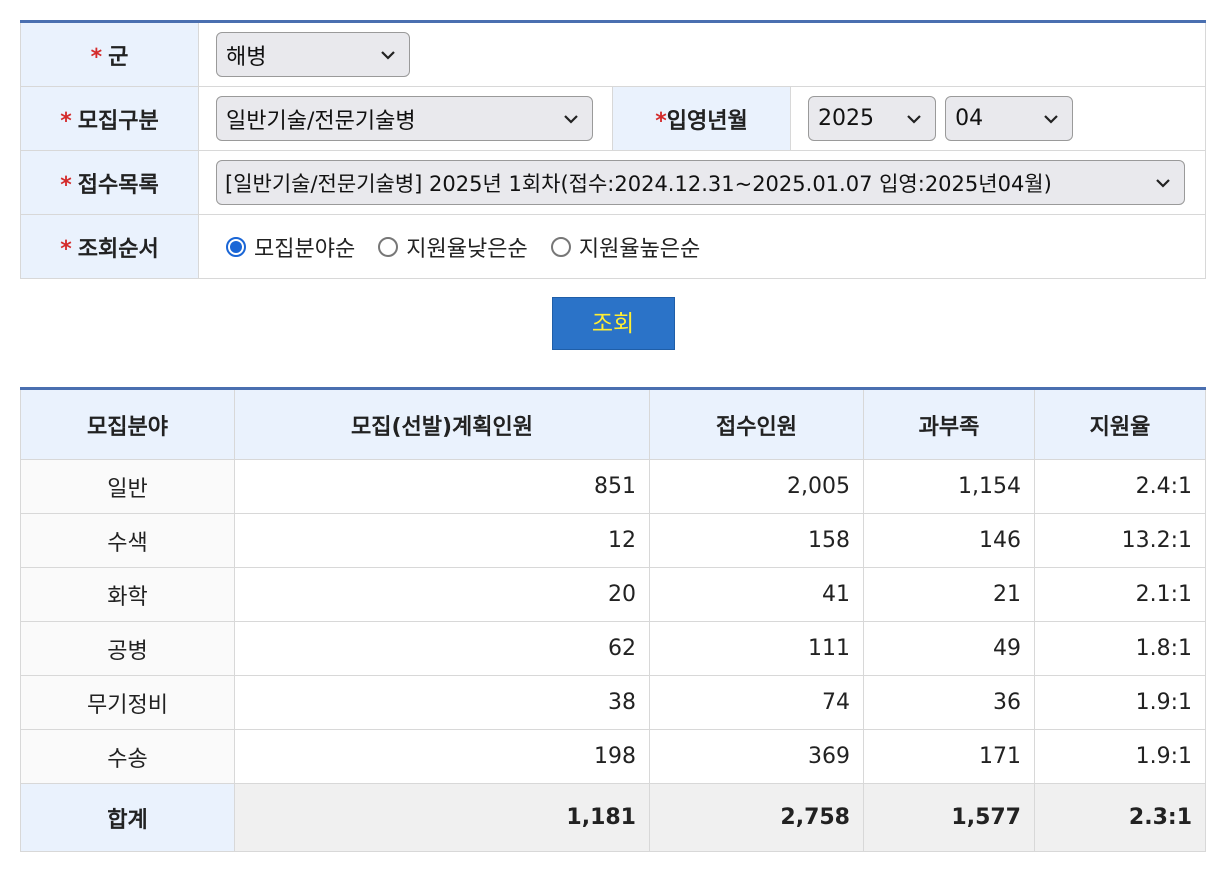  I want to click on sort-order-row: * 조회순서 모집분야순 지원율낮은순 지원율높은순, so click(613, 246).